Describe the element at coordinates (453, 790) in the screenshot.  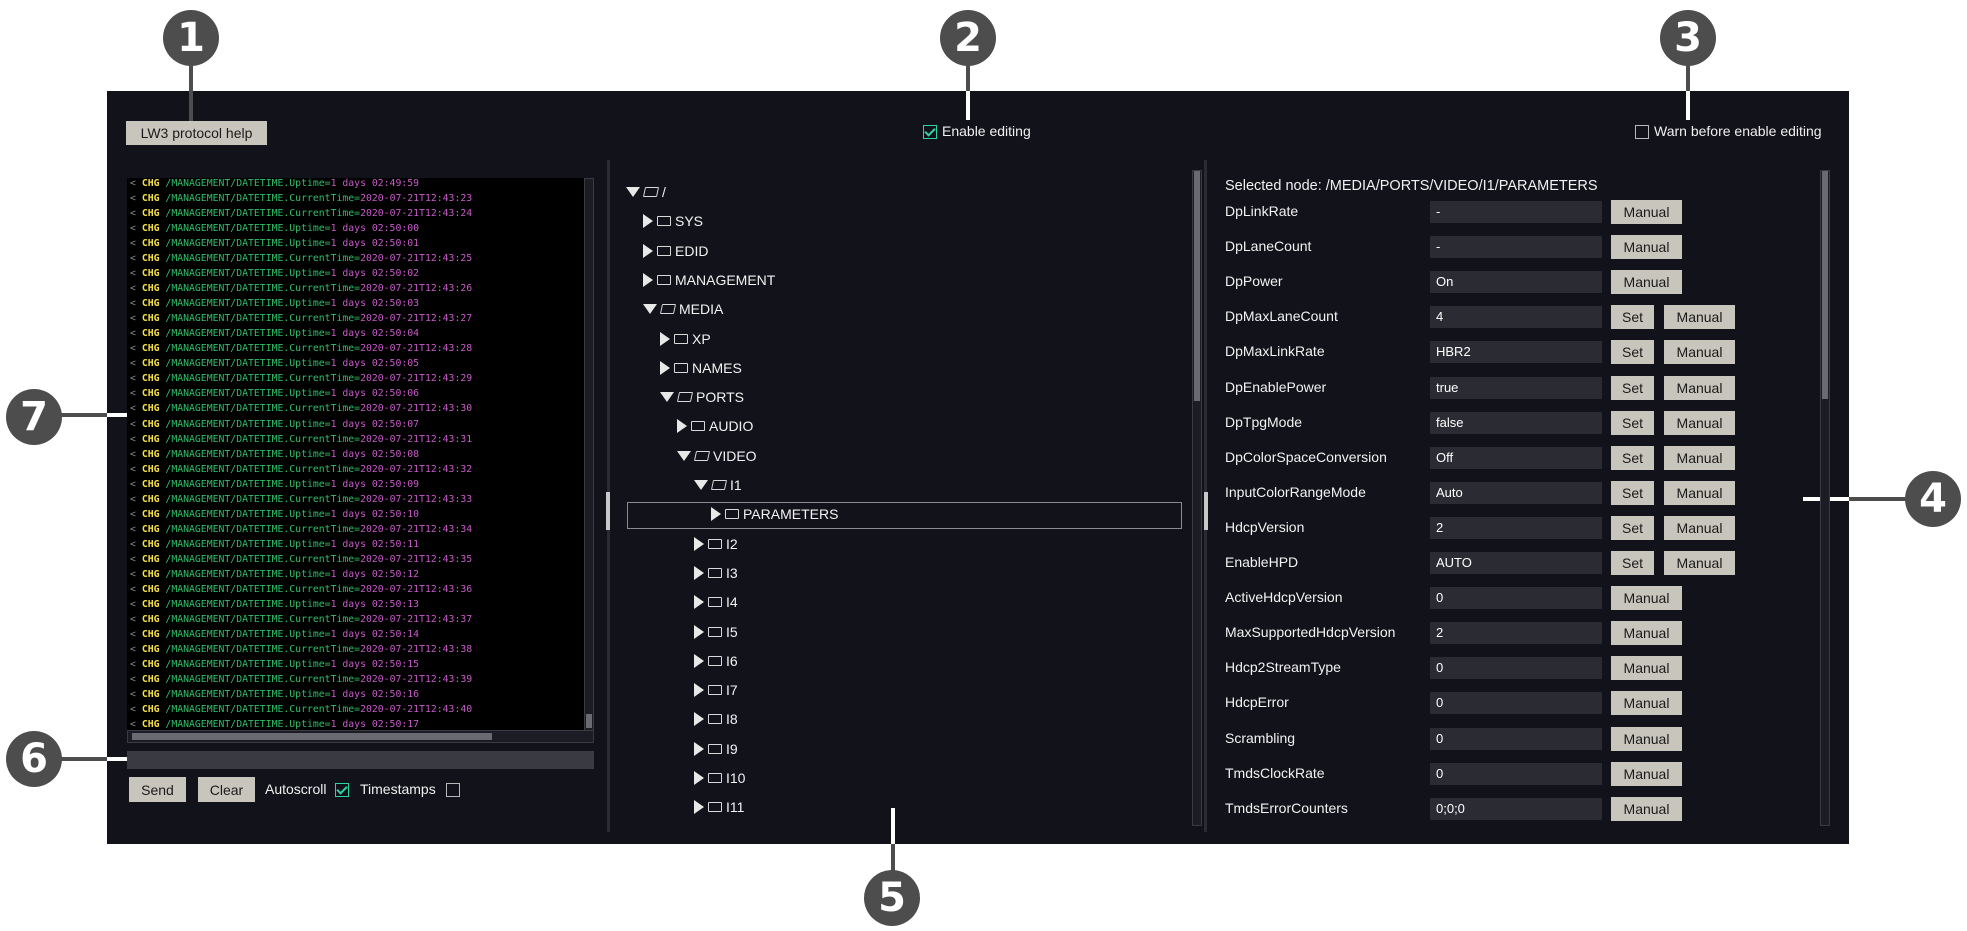
I see `timestamps-checkbox` at that location.